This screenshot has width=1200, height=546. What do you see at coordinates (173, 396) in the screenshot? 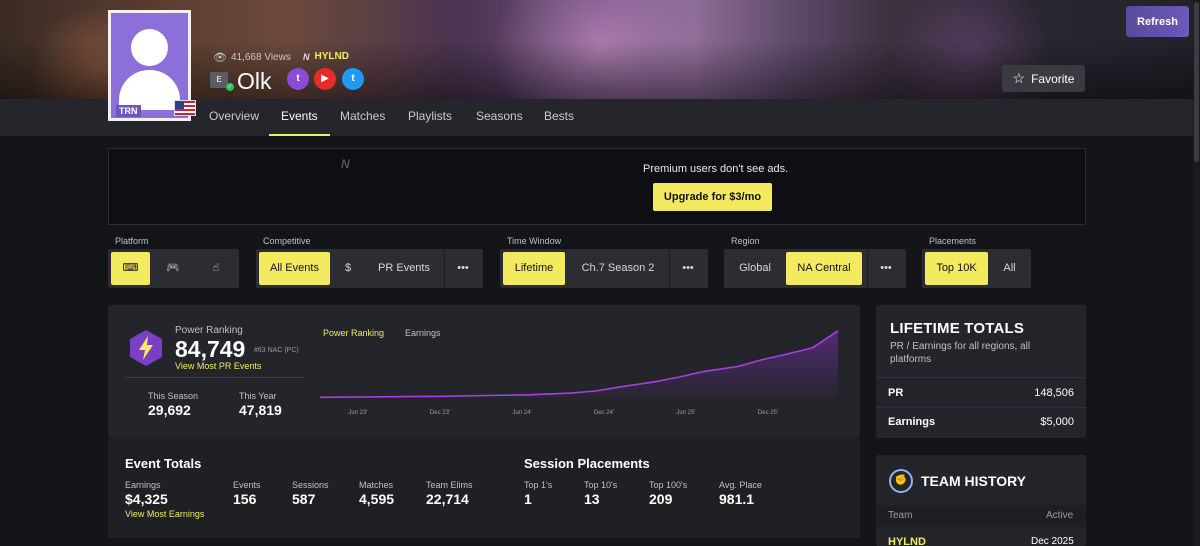
I see `this-season-label: This Season` at bounding box center [173, 396].